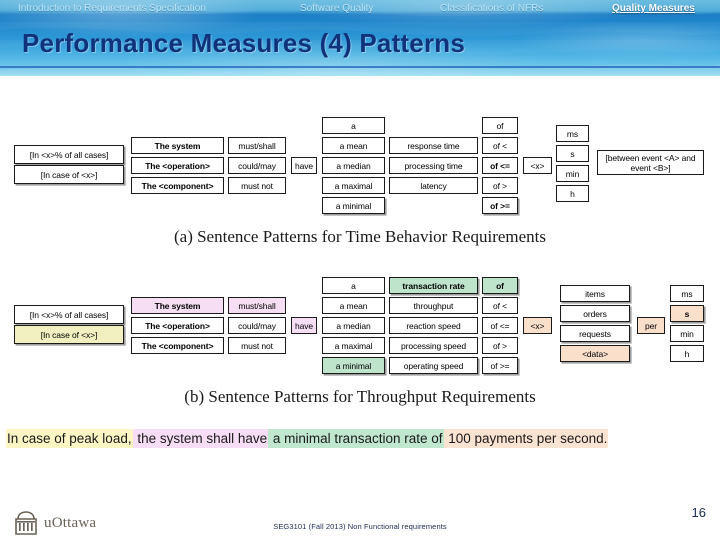 Image resolution: width=720 pixels, height=540 pixels. I want to click on a-quantifier-cell-0: a, so click(353, 125).